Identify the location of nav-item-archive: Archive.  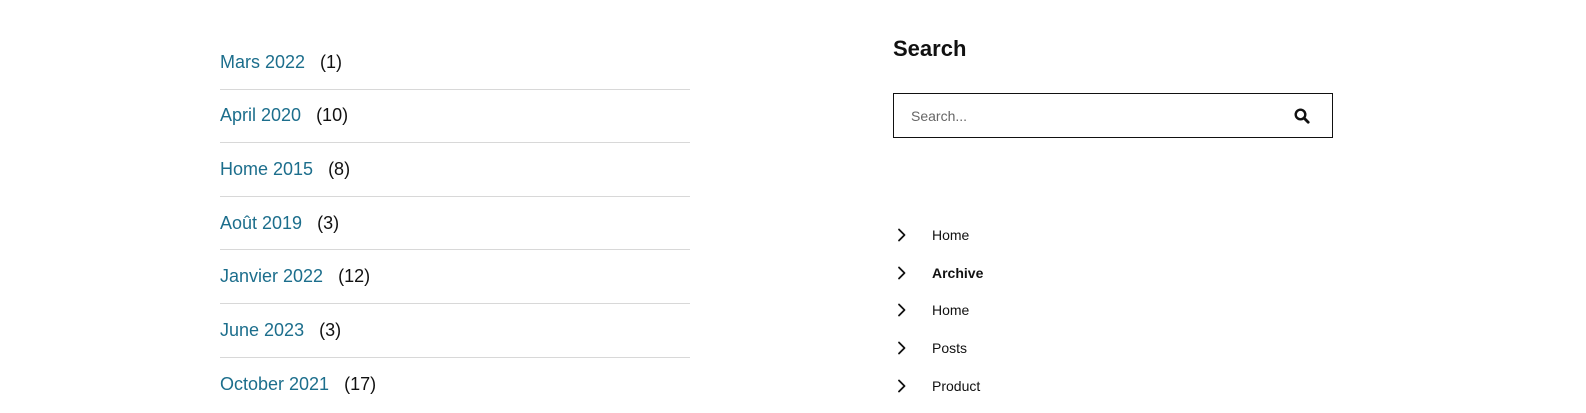
(938, 273).